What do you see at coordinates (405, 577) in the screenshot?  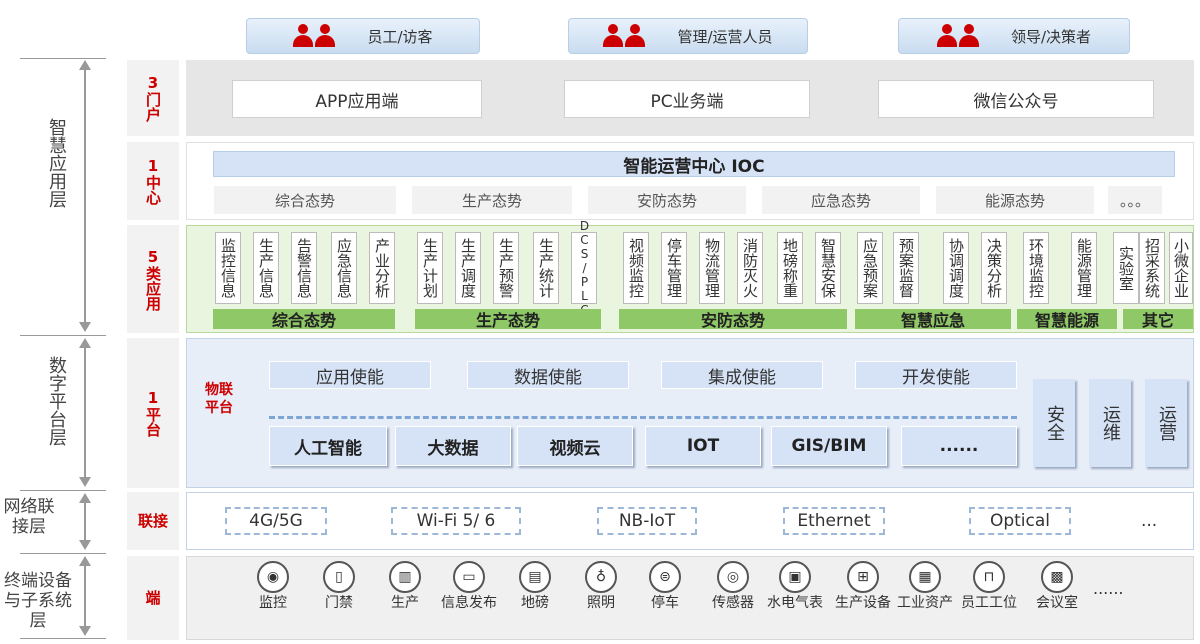 I see `factory-icon: ▥` at bounding box center [405, 577].